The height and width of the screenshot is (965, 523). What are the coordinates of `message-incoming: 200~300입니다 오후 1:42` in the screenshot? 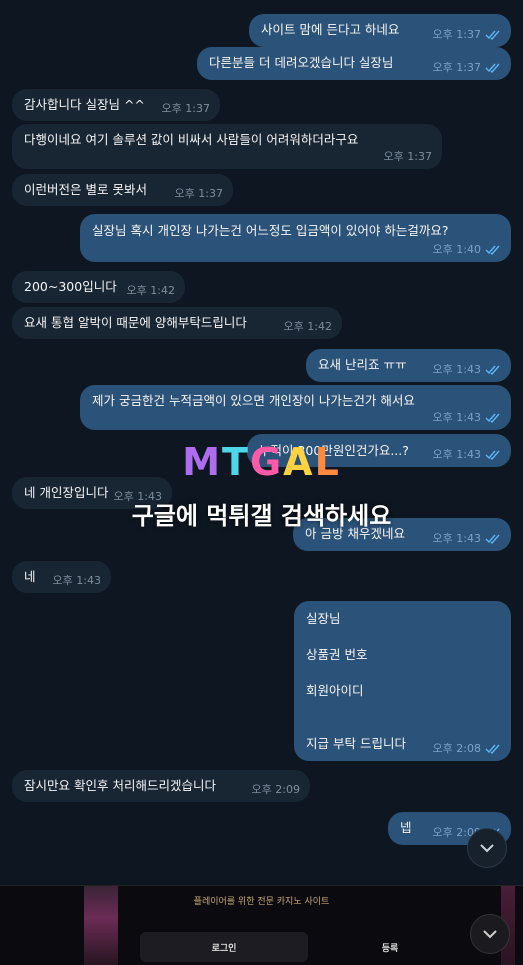 It's located at (98, 287).